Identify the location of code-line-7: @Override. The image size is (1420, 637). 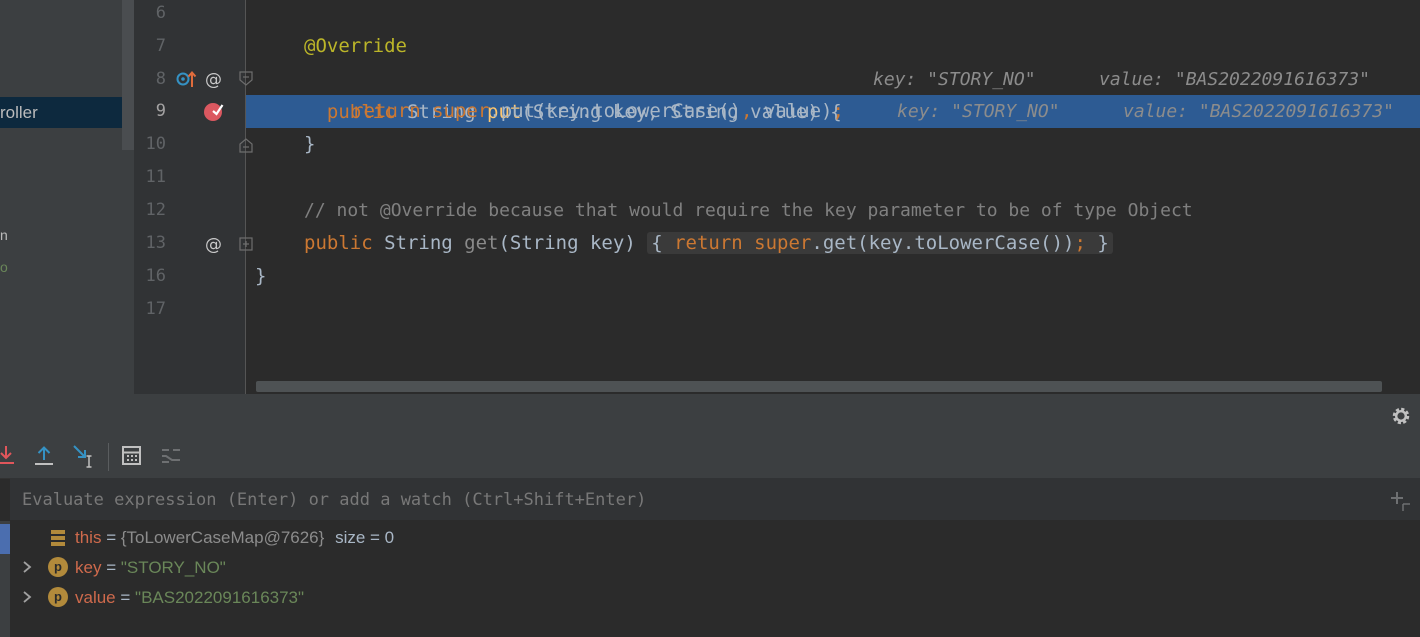
(355, 46).